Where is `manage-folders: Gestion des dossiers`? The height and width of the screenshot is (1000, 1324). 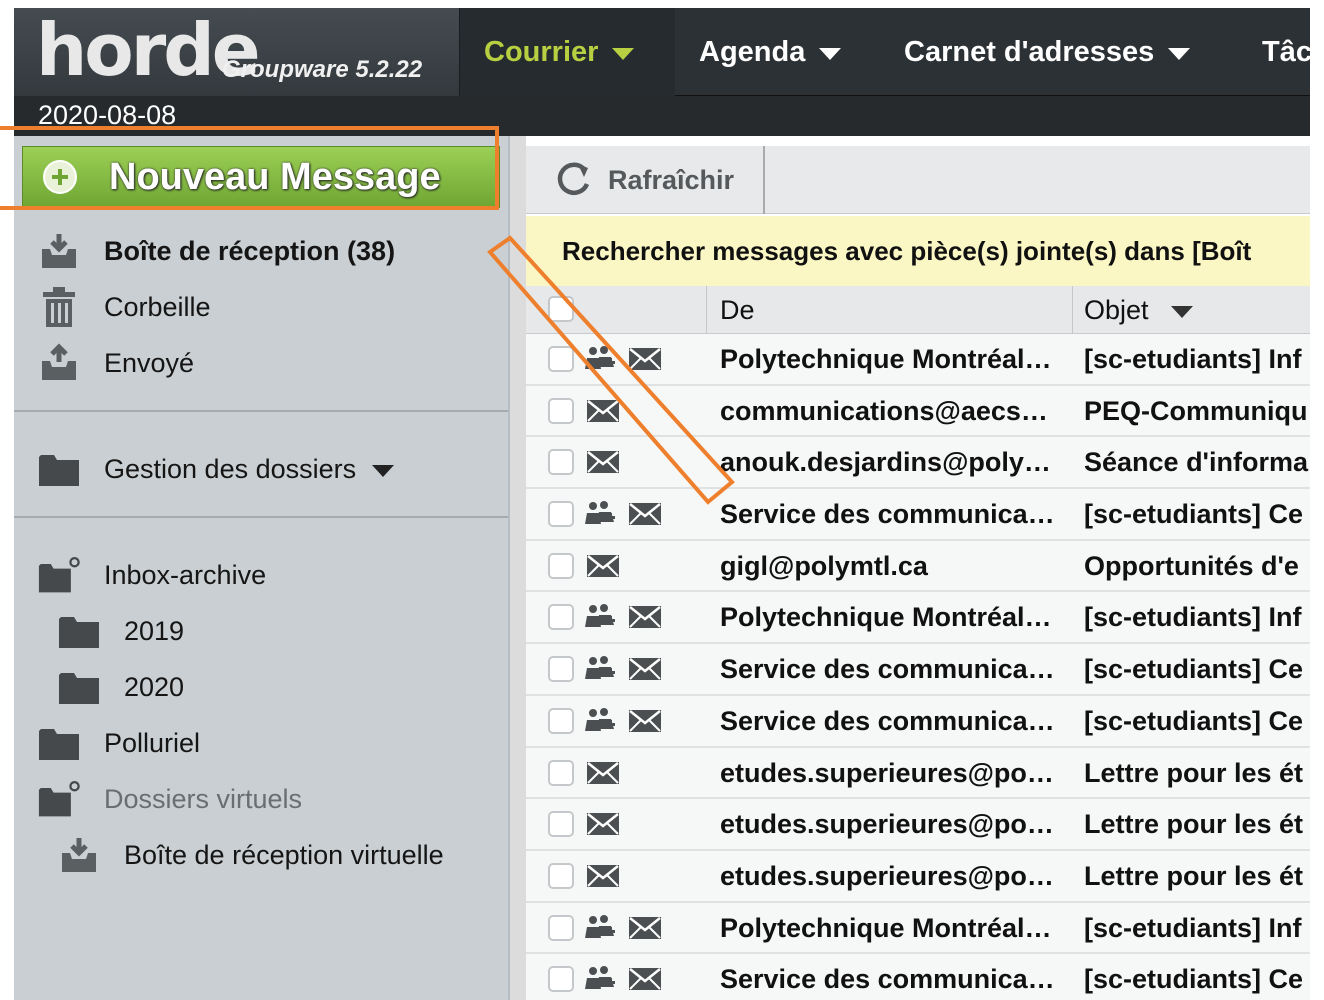
manage-folders: Gestion des dossiers is located at coordinates (259, 469).